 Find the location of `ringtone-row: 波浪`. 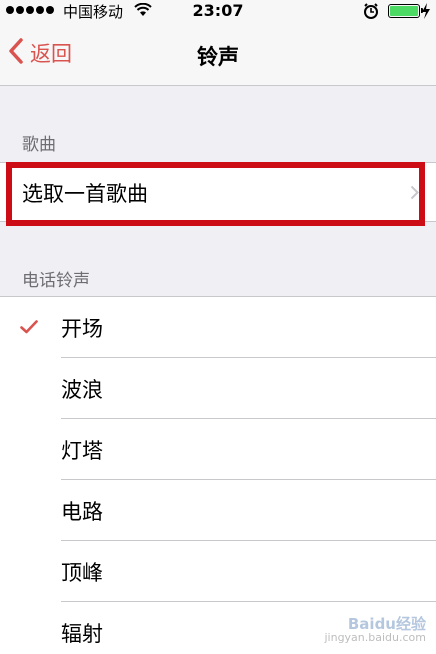

ringtone-row: 波浪 is located at coordinates (218, 388).